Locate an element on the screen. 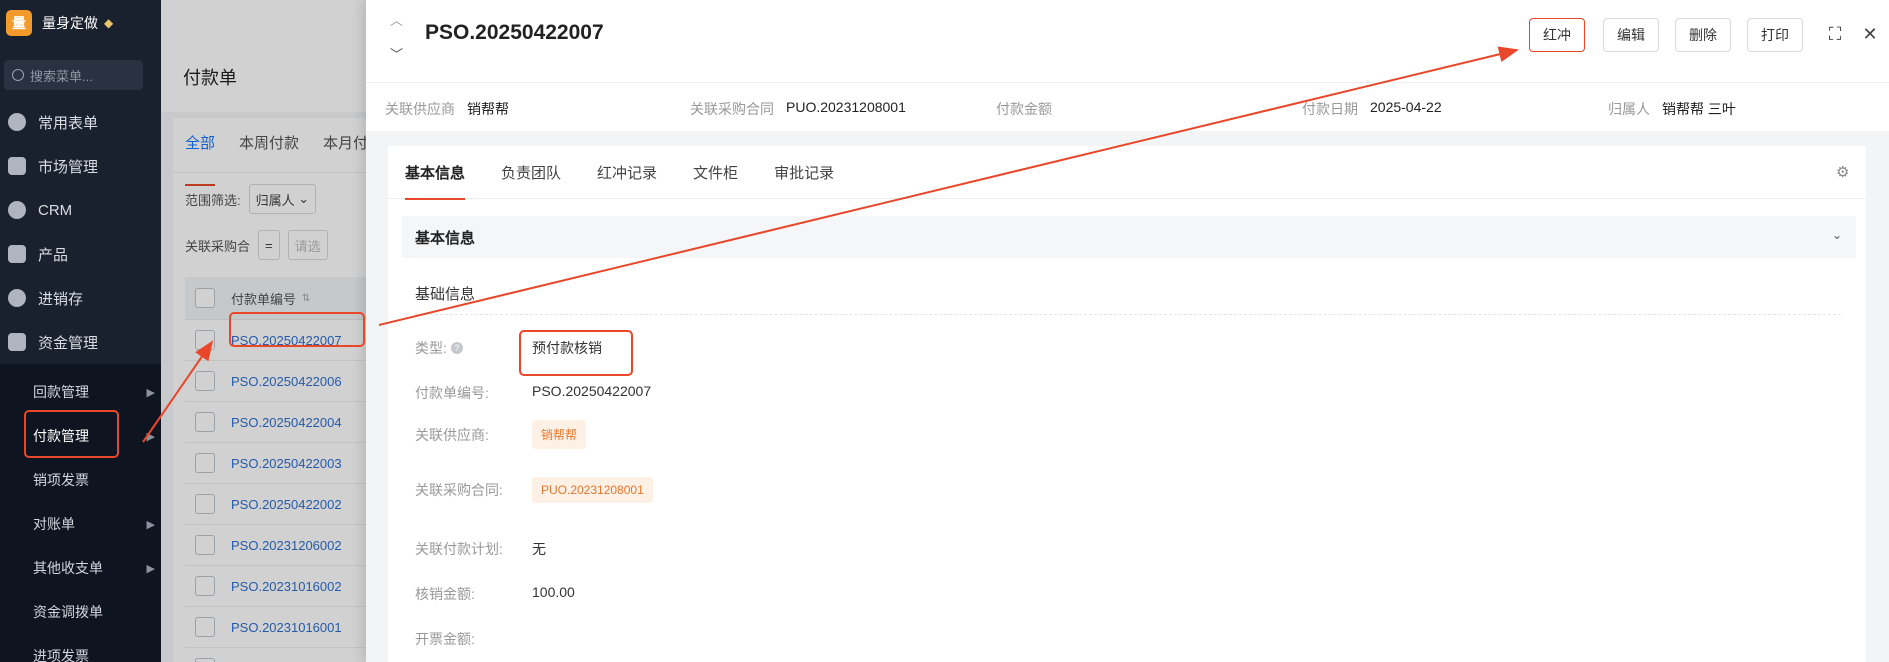 The image size is (1889, 662). summary-label: 关联采购合同 is located at coordinates (732, 109).